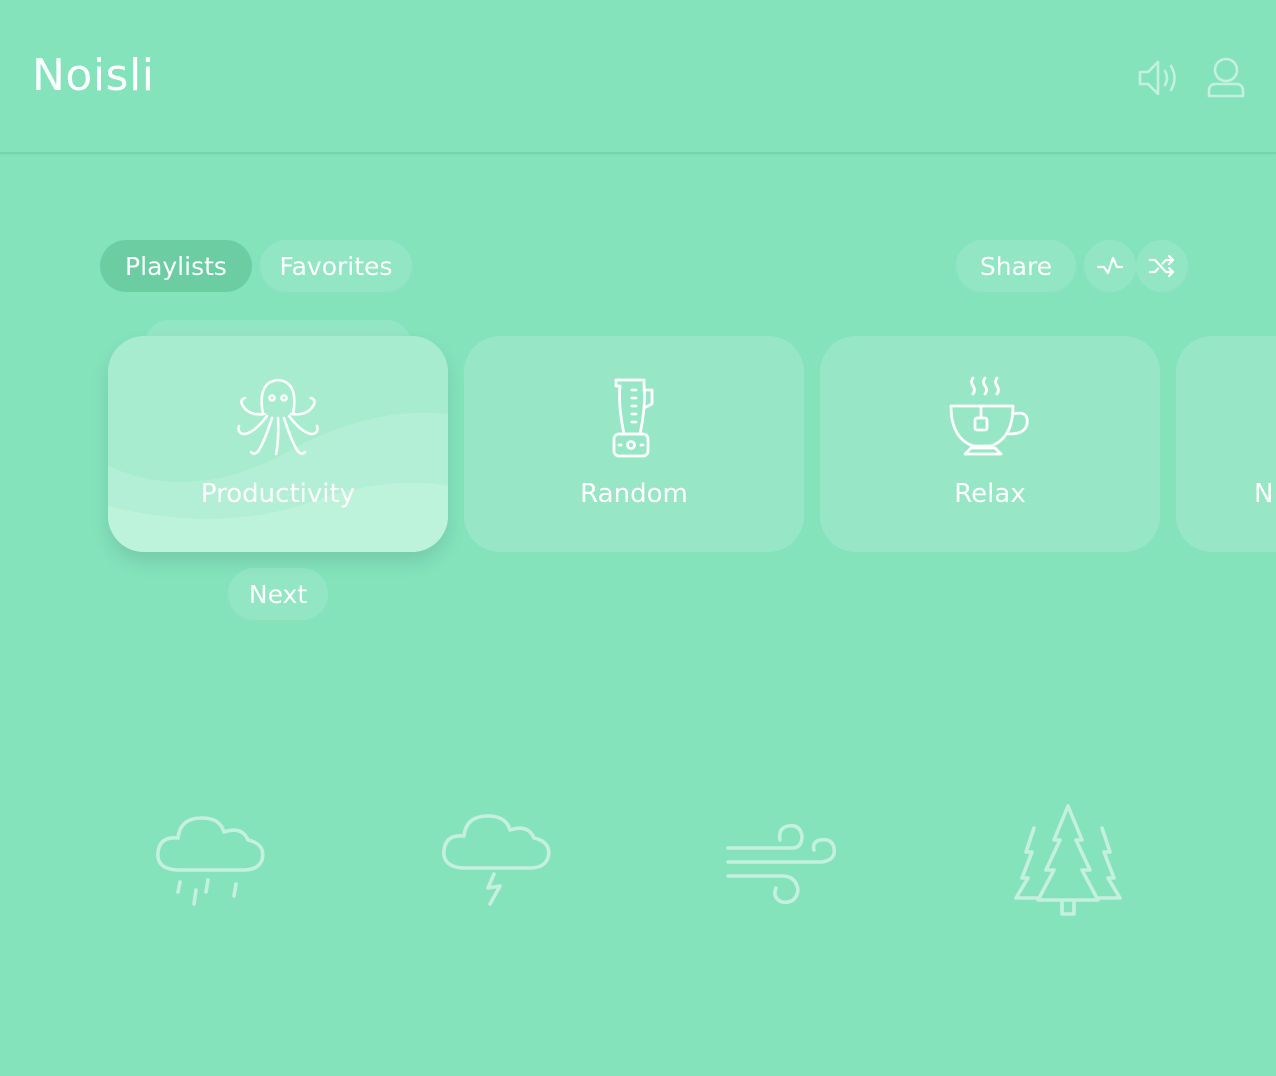 This screenshot has height=1076, width=1276. What do you see at coordinates (1162, 266) in the screenshot?
I see `shuffle-icon` at bounding box center [1162, 266].